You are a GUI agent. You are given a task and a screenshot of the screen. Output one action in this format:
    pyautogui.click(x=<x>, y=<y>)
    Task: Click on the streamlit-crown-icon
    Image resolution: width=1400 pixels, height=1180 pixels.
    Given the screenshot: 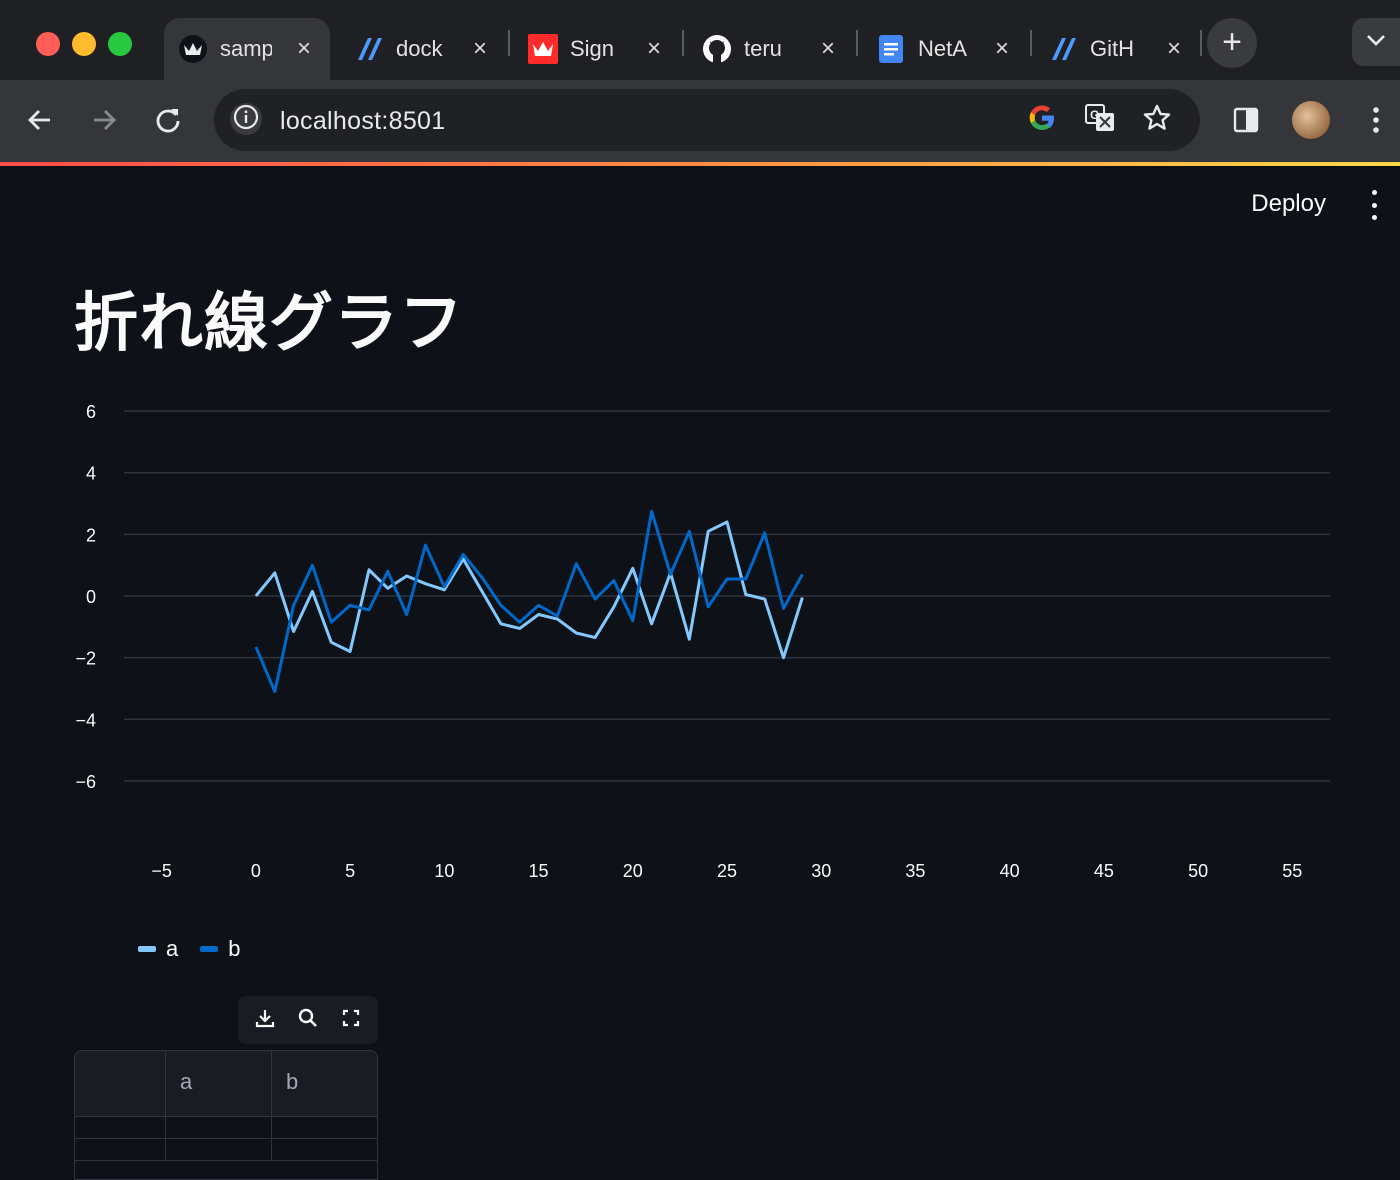 What is the action you would take?
    pyautogui.click(x=193, y=49)
    